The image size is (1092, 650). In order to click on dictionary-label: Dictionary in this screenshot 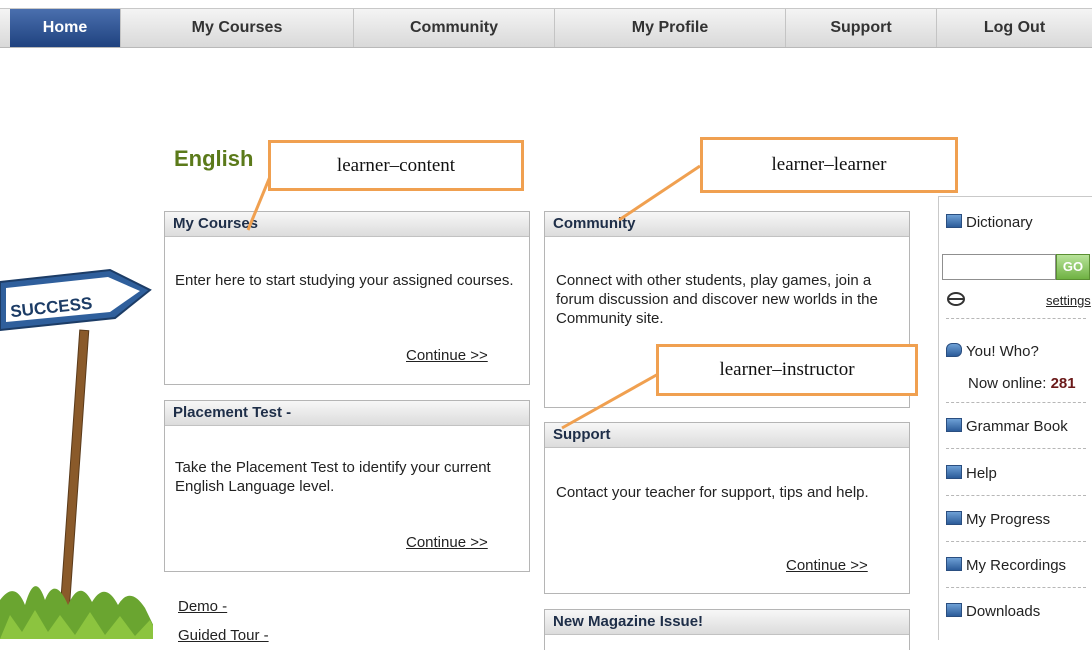, I will do `click(999, 222)`.